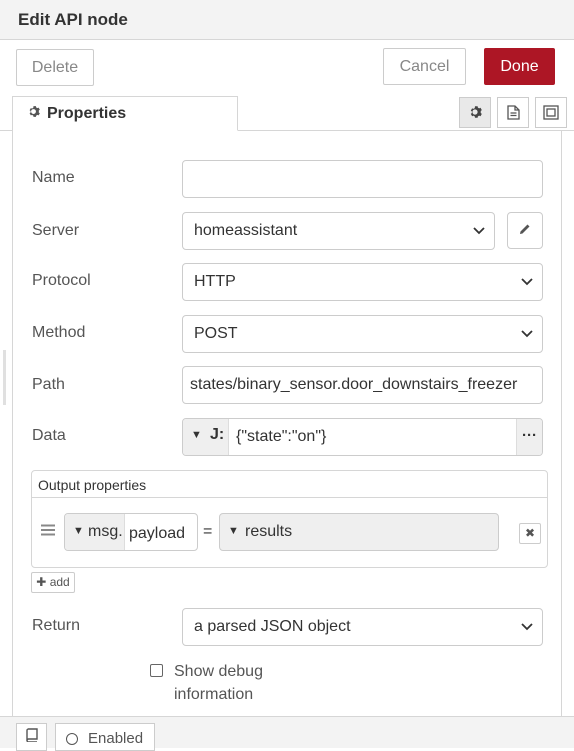  What do you see at coordinates (362, 334) in the screenshot?
I see `method-select: POST` at bounding box center [362, 334].